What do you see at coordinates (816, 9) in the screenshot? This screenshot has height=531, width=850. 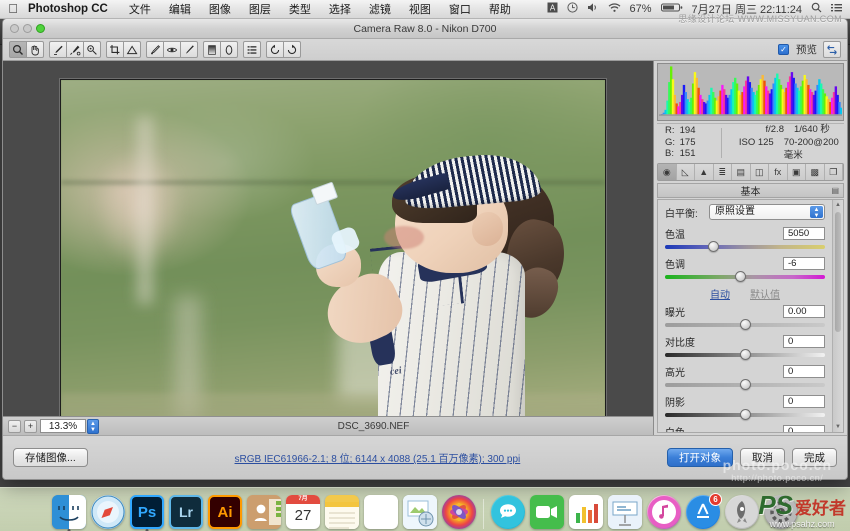 I see `spotlight-search-icon` at bounding box center [816, 9].